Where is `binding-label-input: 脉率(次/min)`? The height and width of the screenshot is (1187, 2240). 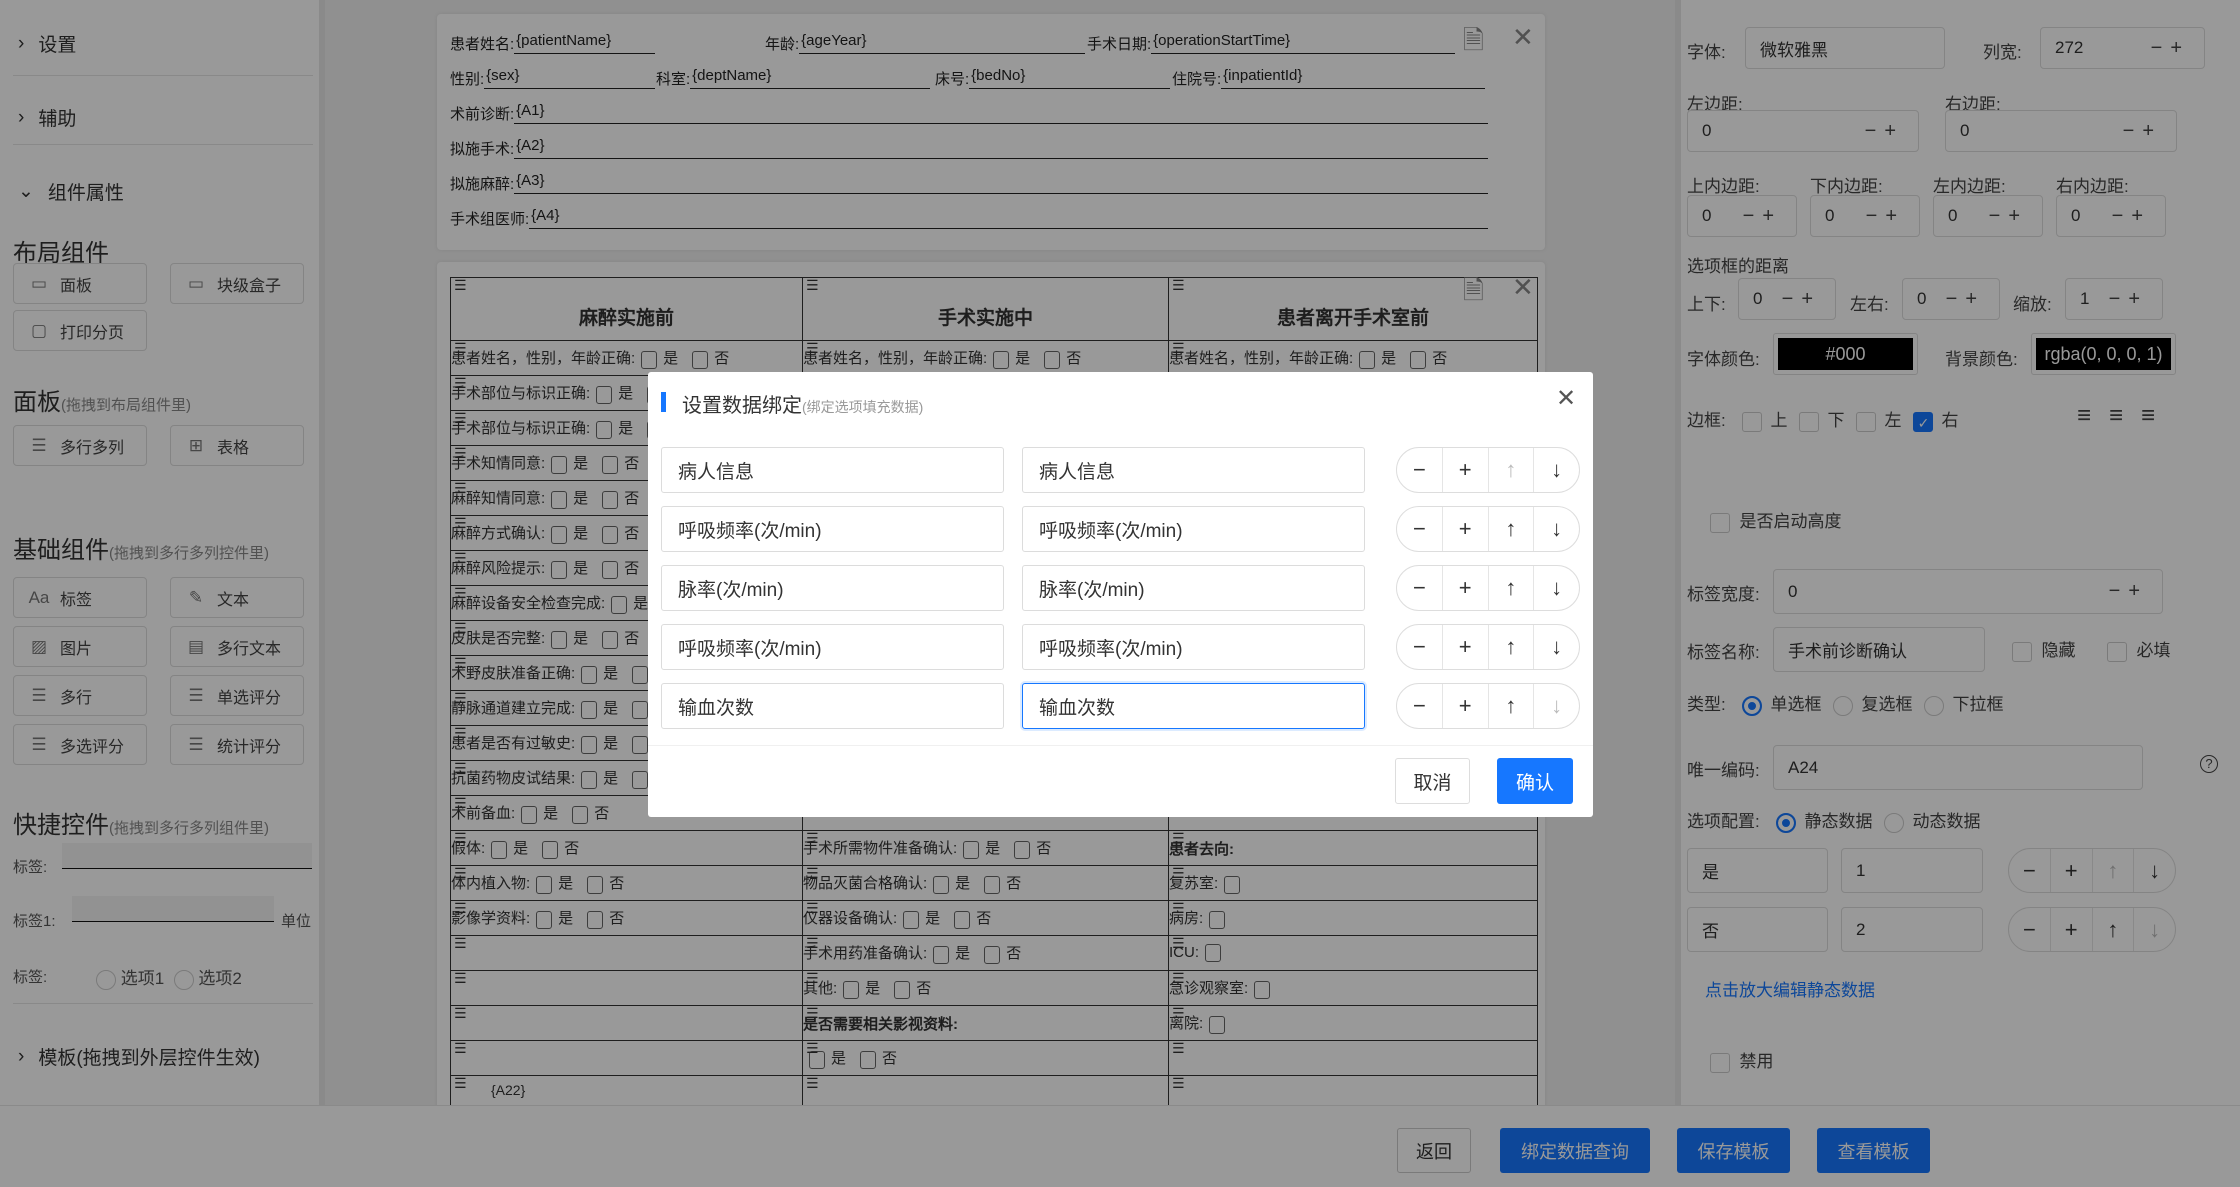 binding-label-input: 脉率(次/min) is located at coordinates (832, 588).